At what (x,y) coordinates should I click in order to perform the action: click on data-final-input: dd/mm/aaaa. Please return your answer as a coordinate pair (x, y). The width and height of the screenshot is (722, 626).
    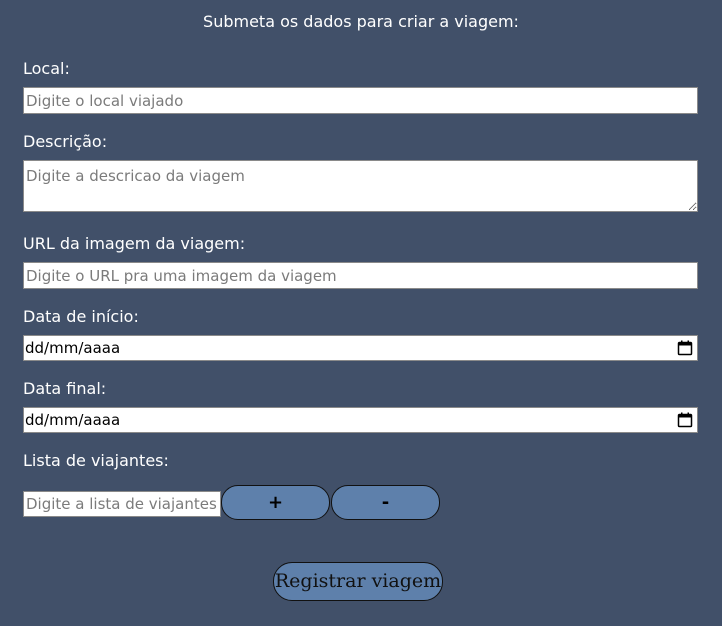
    Looking at the image, I should click on (360, 420).